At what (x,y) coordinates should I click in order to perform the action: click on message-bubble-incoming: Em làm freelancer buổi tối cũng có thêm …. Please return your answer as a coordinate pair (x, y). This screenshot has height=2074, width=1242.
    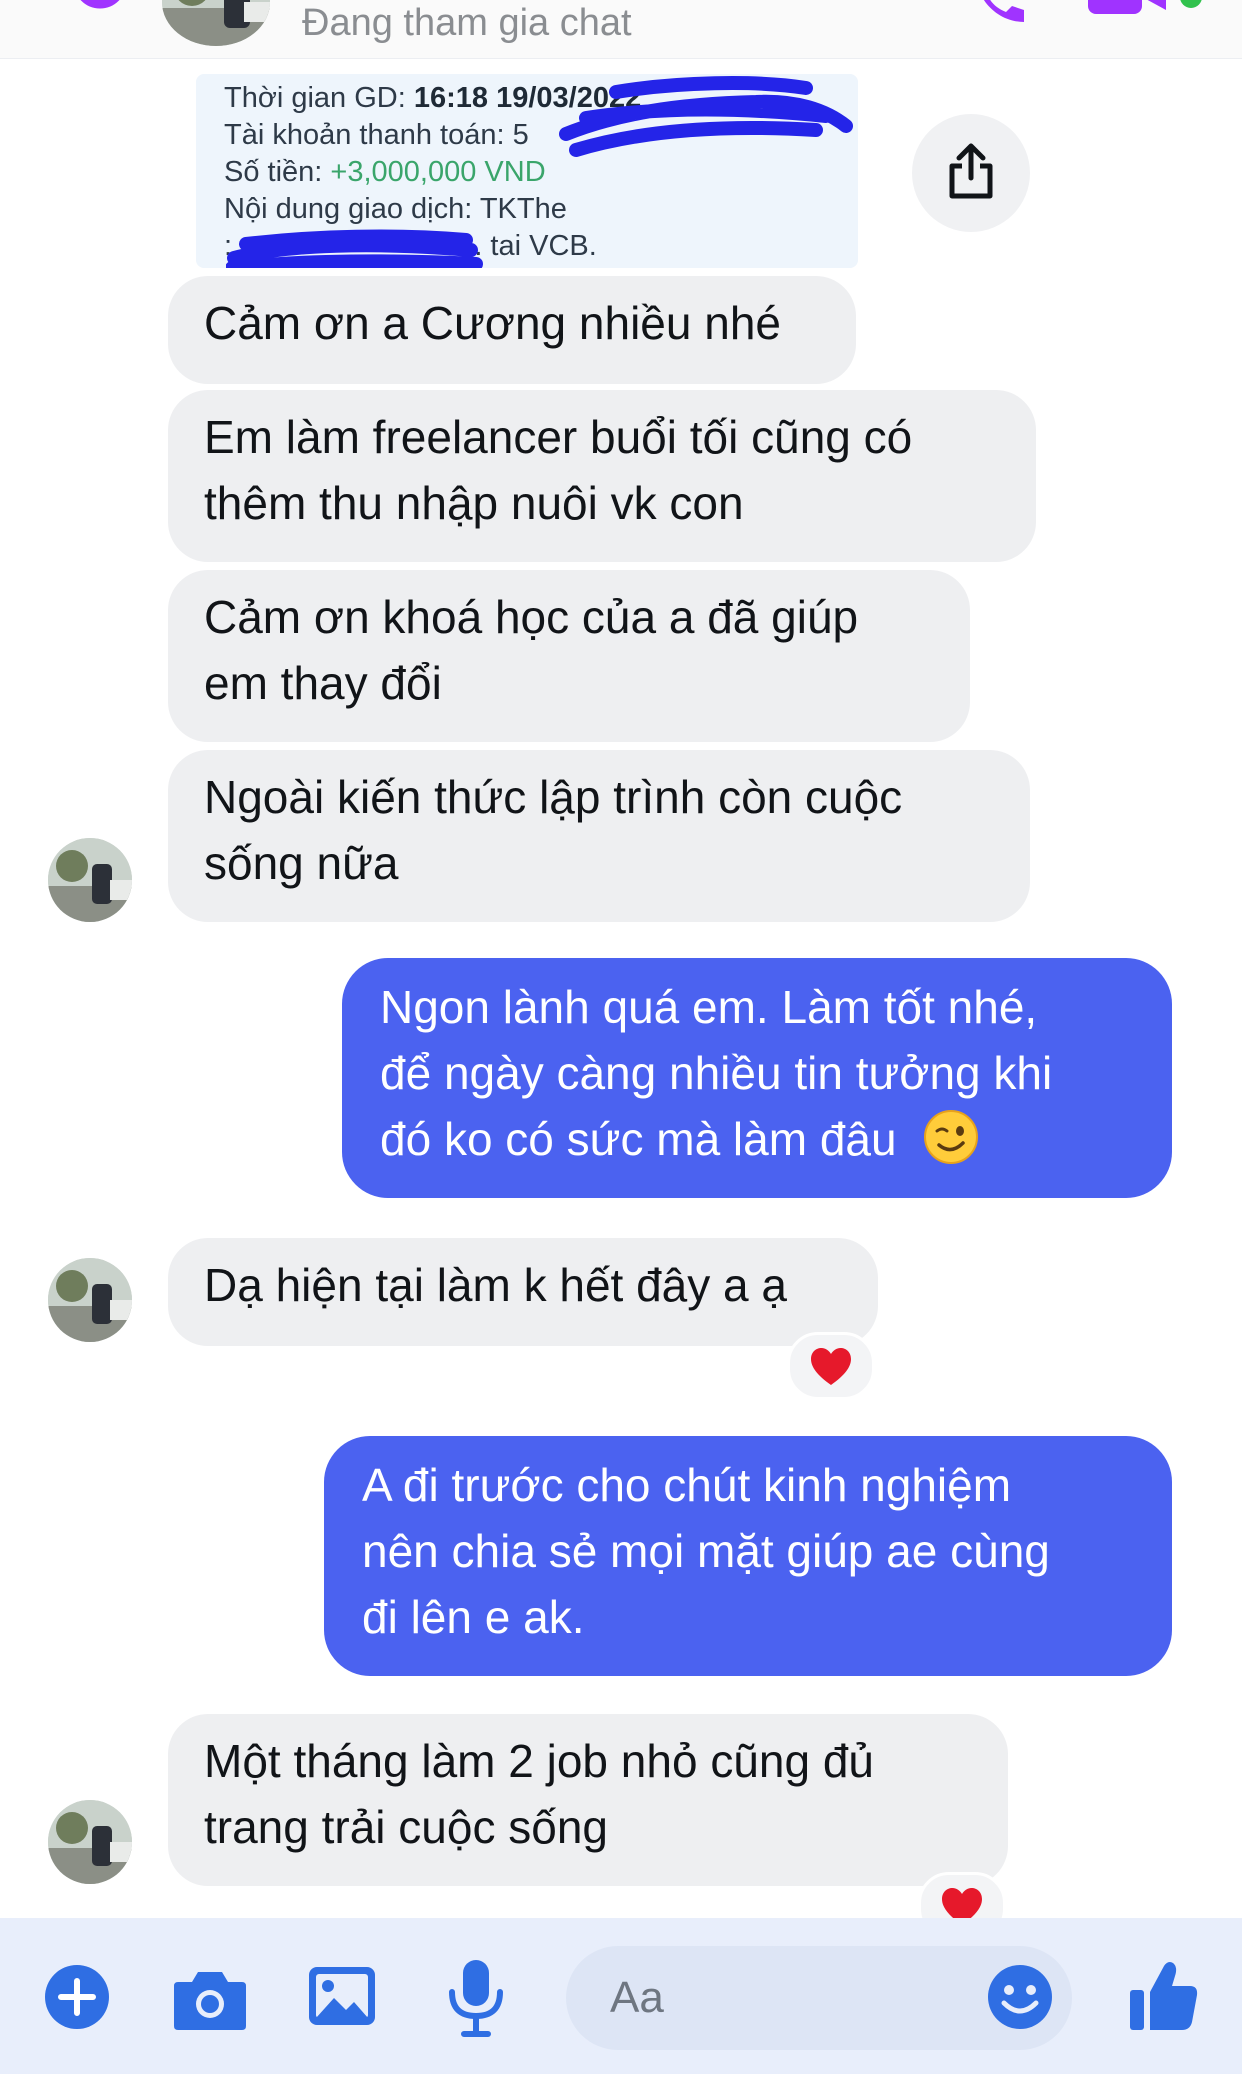
    Looking at the image, I should click on (602, 476).